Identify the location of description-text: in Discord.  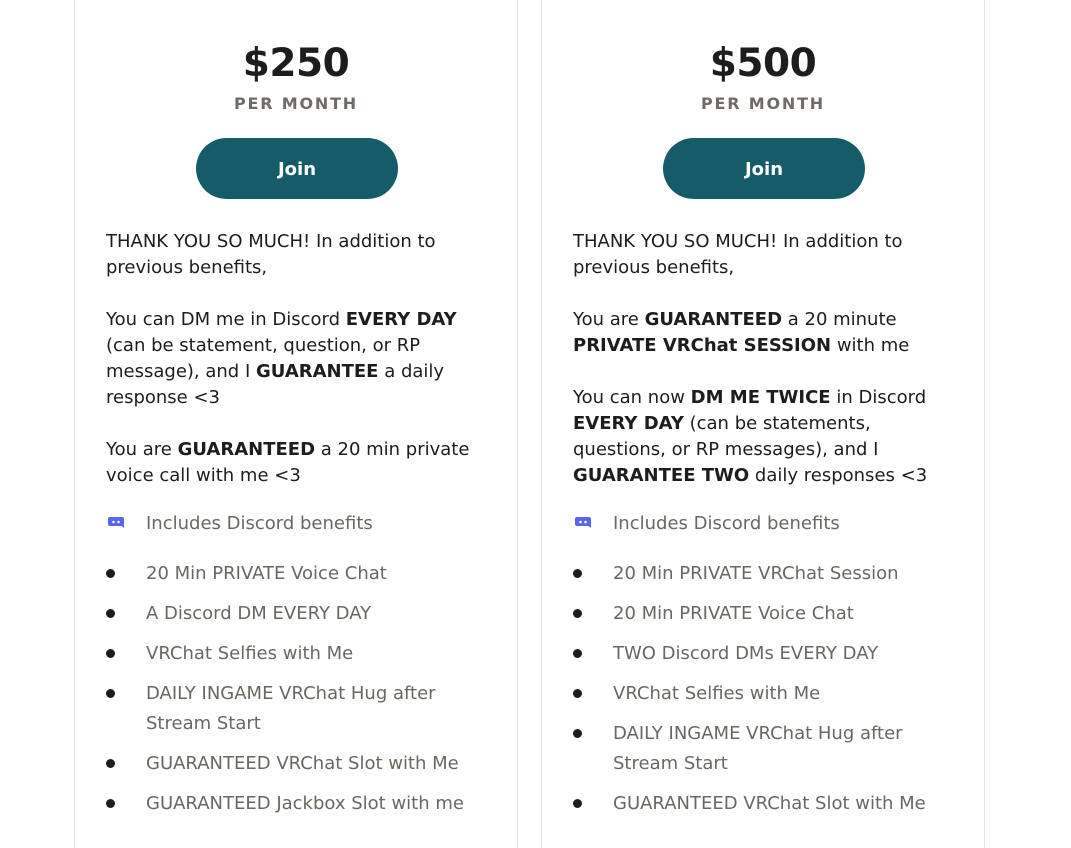
(878, 397).